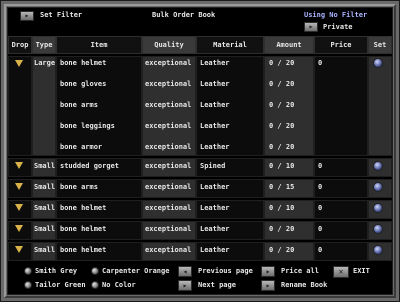  I want to click on set-filter-label: Set Filter, so click(61, 15).